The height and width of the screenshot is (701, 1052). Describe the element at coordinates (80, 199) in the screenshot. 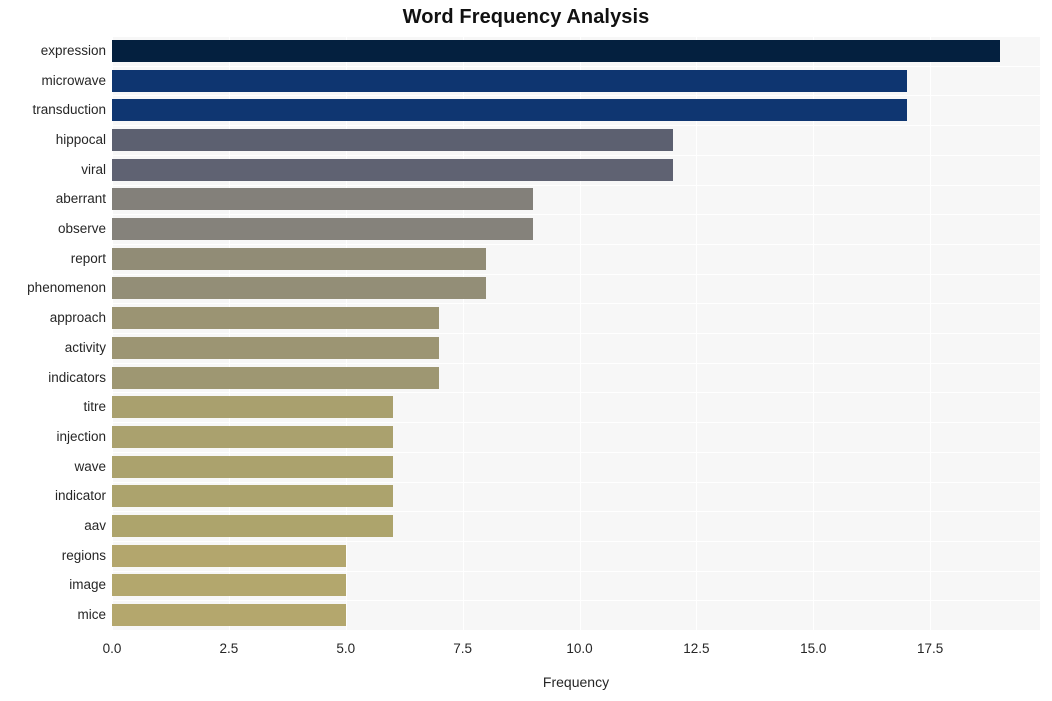

I see `y-tick-label: aberrant` at that location.